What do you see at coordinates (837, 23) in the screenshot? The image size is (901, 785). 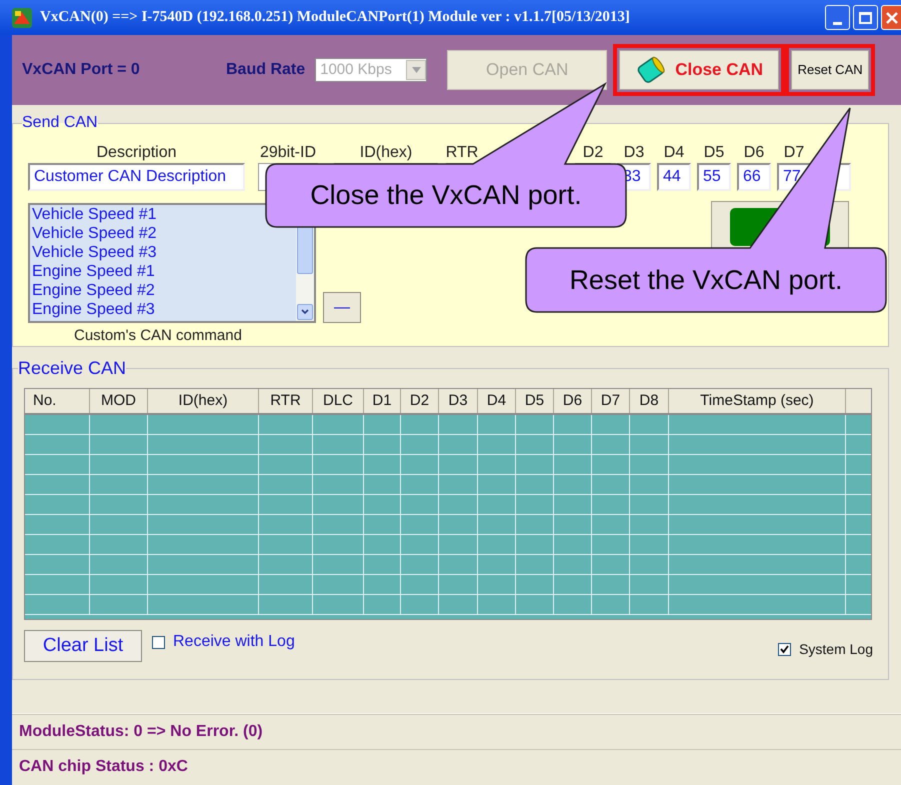 I see `minimize-icon` at bounding box center [837, 23].